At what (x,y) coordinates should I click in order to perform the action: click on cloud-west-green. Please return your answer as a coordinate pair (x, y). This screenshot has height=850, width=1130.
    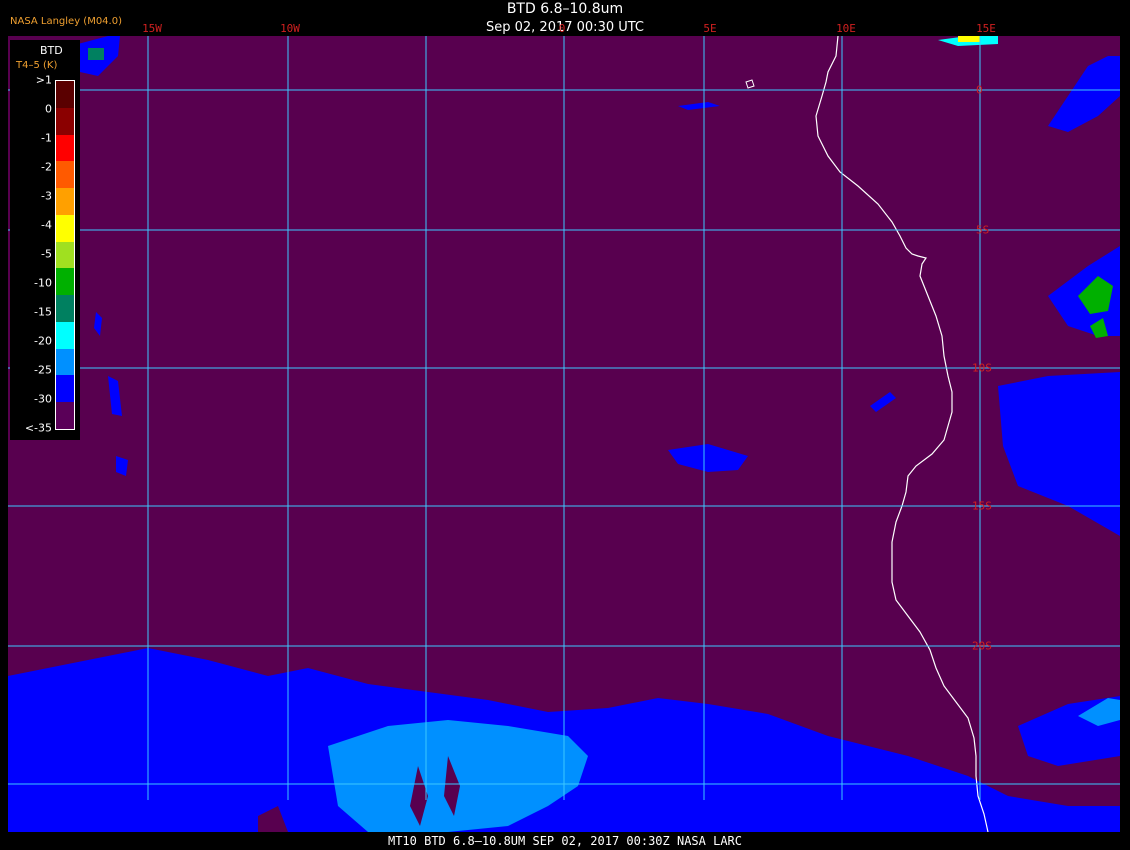
    Looking at the image, I should click on (96, 54).